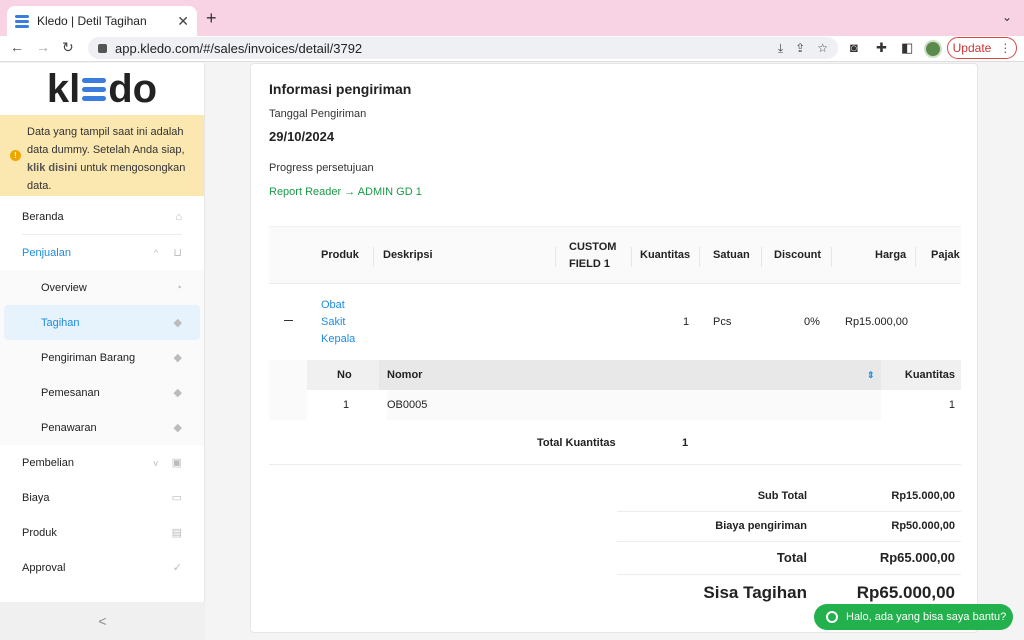 The height and width of the screenshot is (640, 1024). What do you see at coordinates (102, 462) in the screenshot?
I see `sidebar-item-pembelian: Pembelian v ▣` at bounding box center [102, 462].